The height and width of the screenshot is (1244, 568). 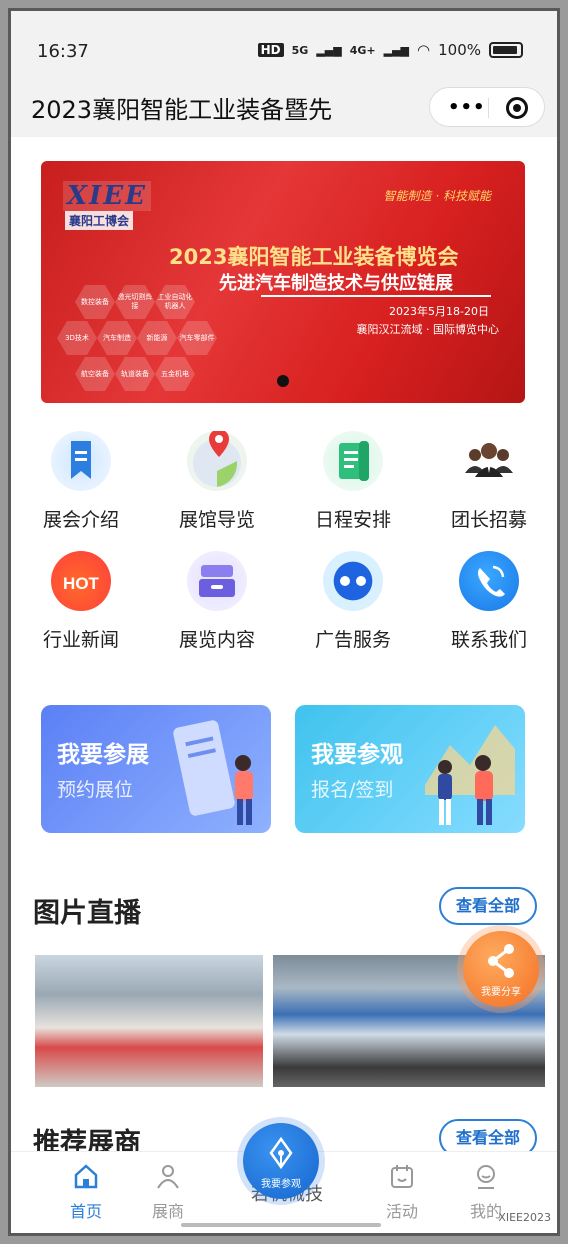 I want to click on visit-fab-button: 我要参观, so click(x=281, y=1161).